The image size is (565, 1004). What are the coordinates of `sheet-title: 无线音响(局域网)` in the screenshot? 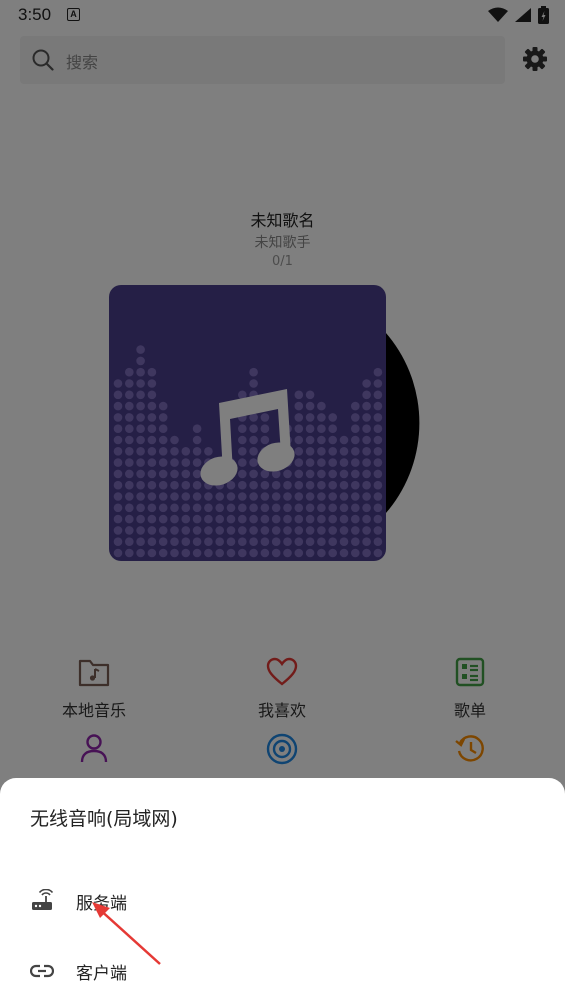 It's located at (104, 819).